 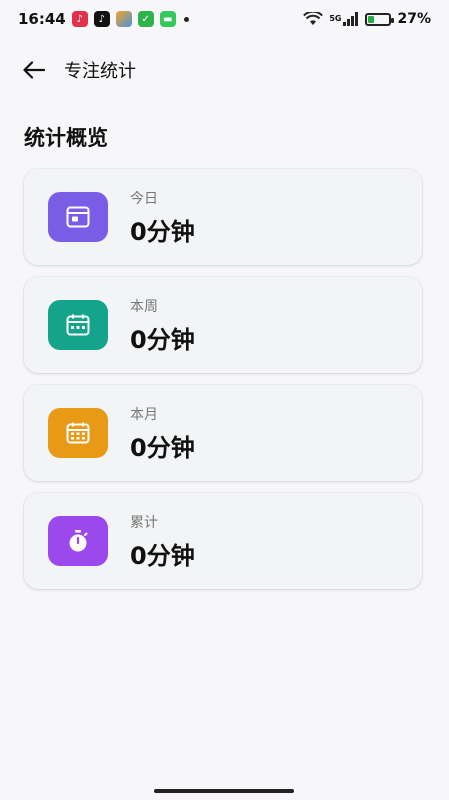 I want to click on tiktok-lite-icon: ♪, so click(x=79, y=19).